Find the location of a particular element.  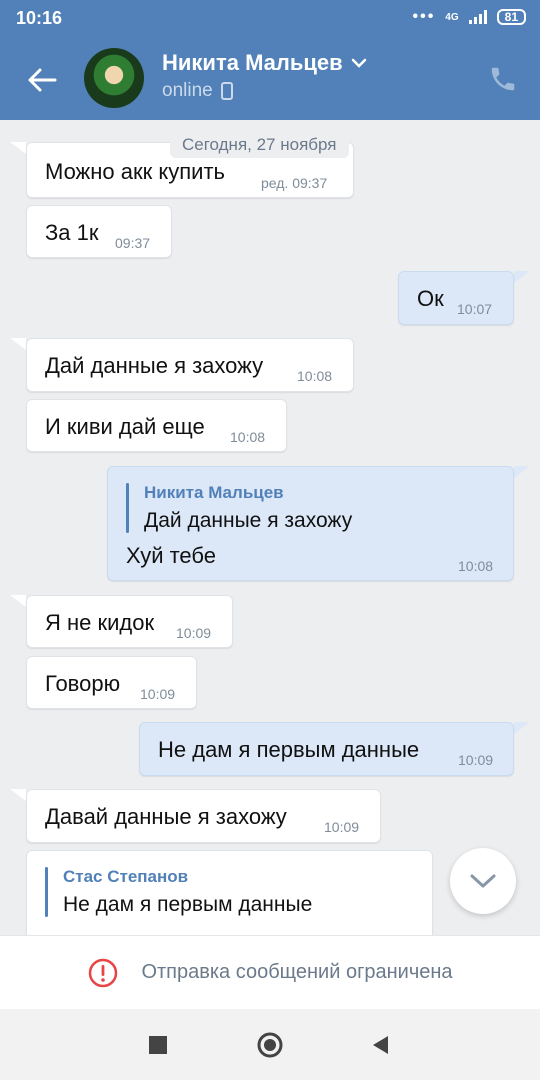

back-nav-button is located at coordinates (380, 1045).